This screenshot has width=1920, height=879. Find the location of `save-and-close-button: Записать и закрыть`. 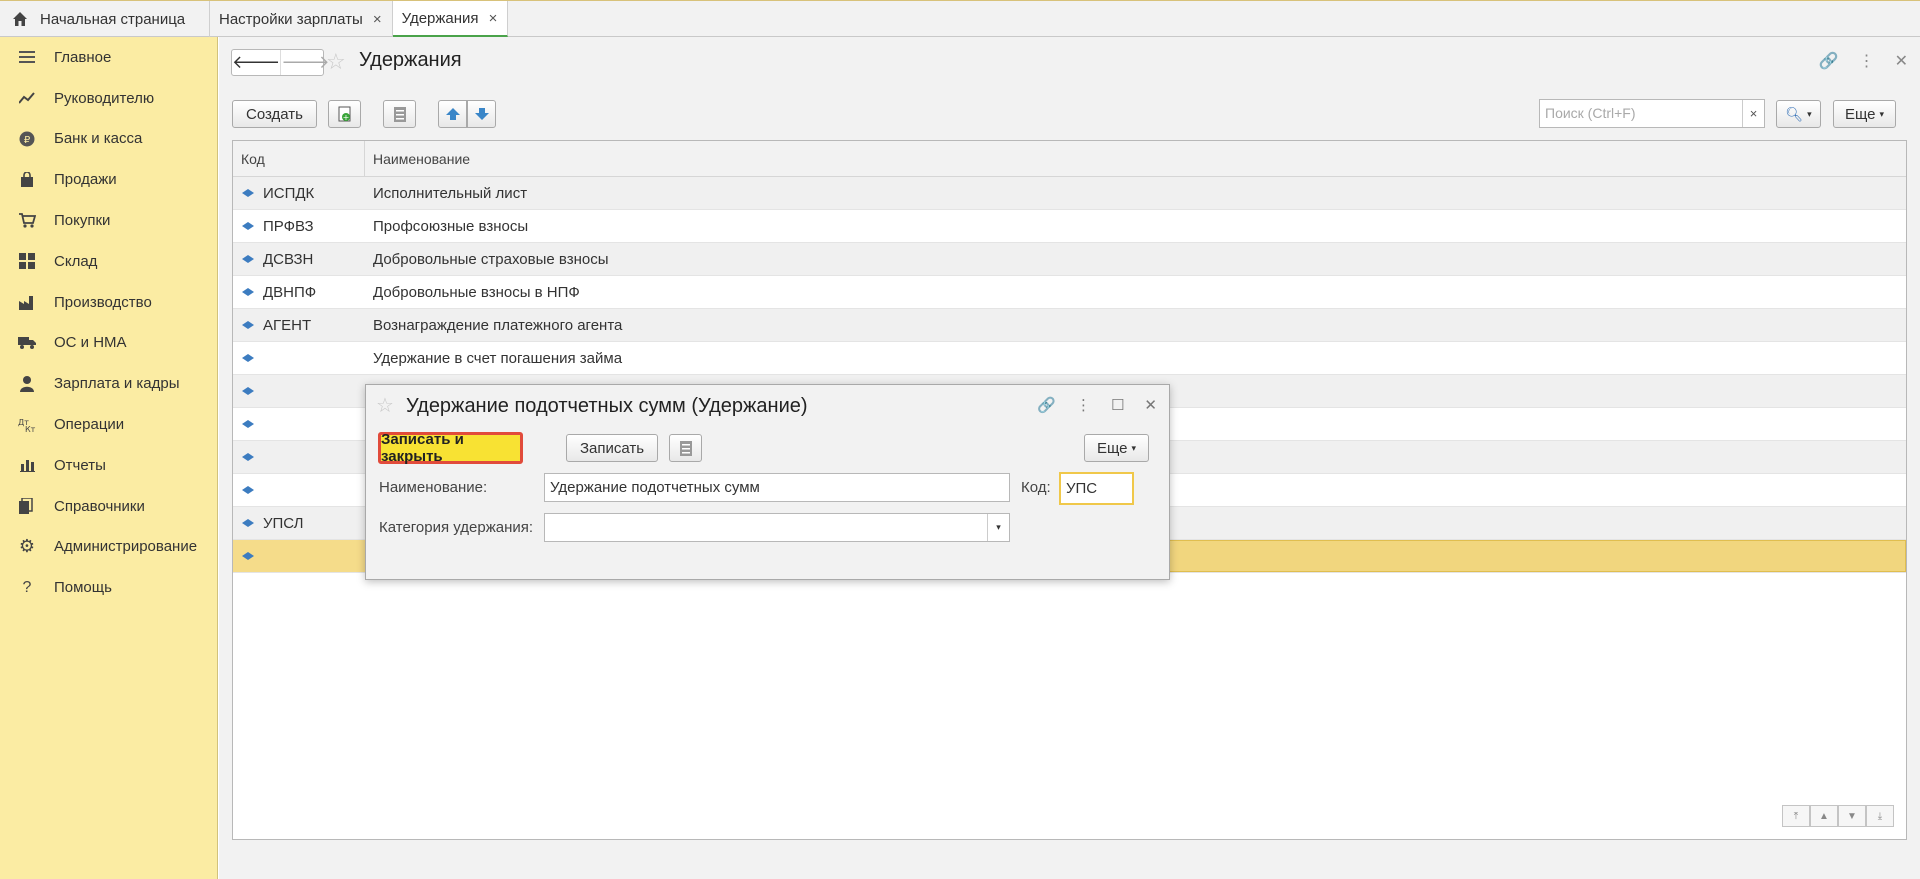

save-and-close-button: Записать и закрыть is located at coordinates (450, 448).